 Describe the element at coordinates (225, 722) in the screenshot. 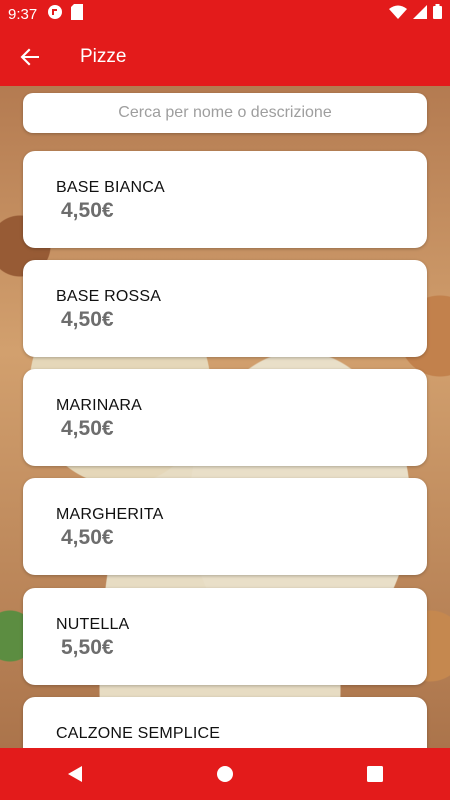

I see `list-item: CALZONE SEMPLICE` at that location.